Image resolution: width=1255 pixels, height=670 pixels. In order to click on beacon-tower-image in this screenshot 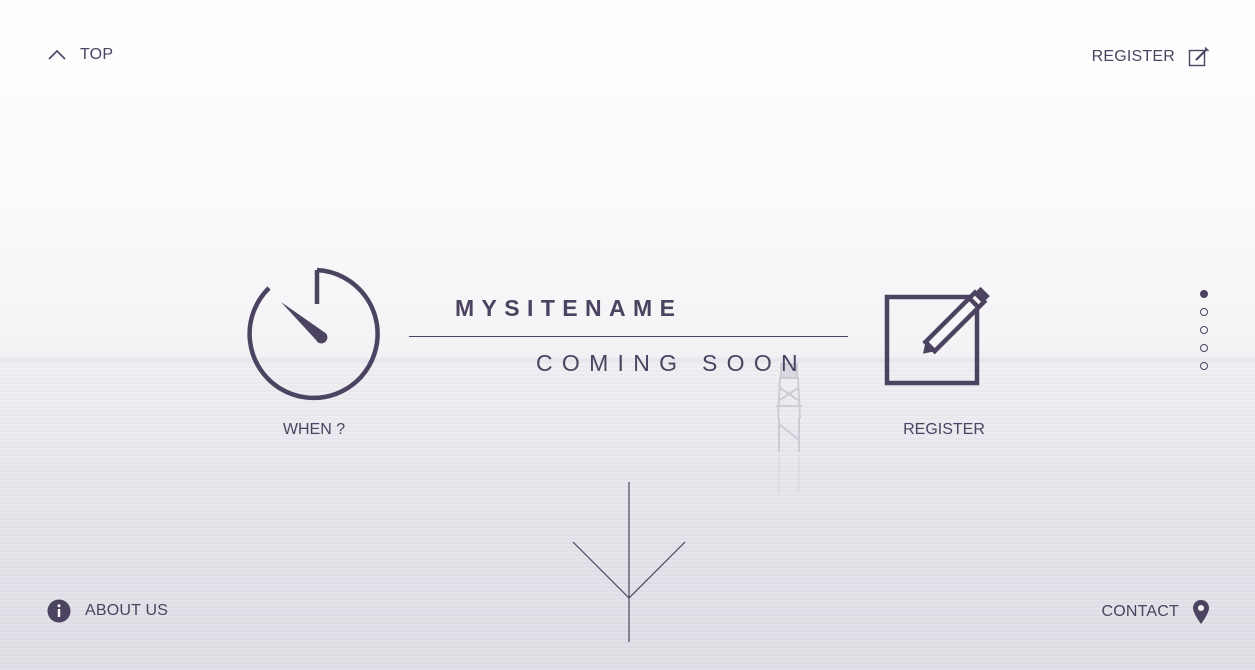, I will do `click(789, 429)`.